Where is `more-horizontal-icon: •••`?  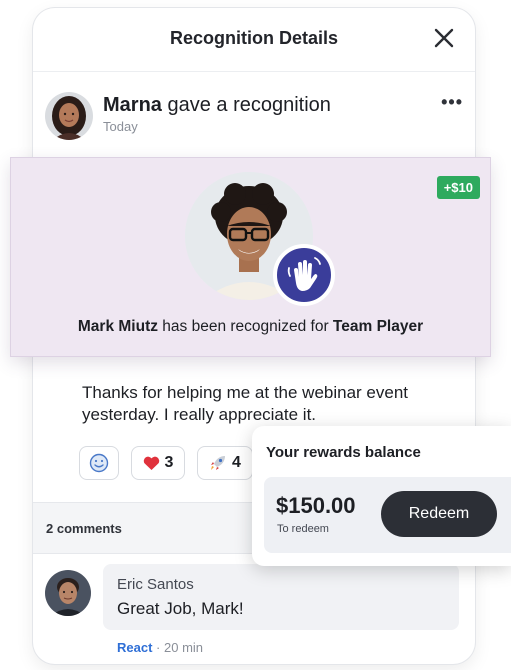 more-horizontal-icon: ••• is located at coordinates (452, 102).